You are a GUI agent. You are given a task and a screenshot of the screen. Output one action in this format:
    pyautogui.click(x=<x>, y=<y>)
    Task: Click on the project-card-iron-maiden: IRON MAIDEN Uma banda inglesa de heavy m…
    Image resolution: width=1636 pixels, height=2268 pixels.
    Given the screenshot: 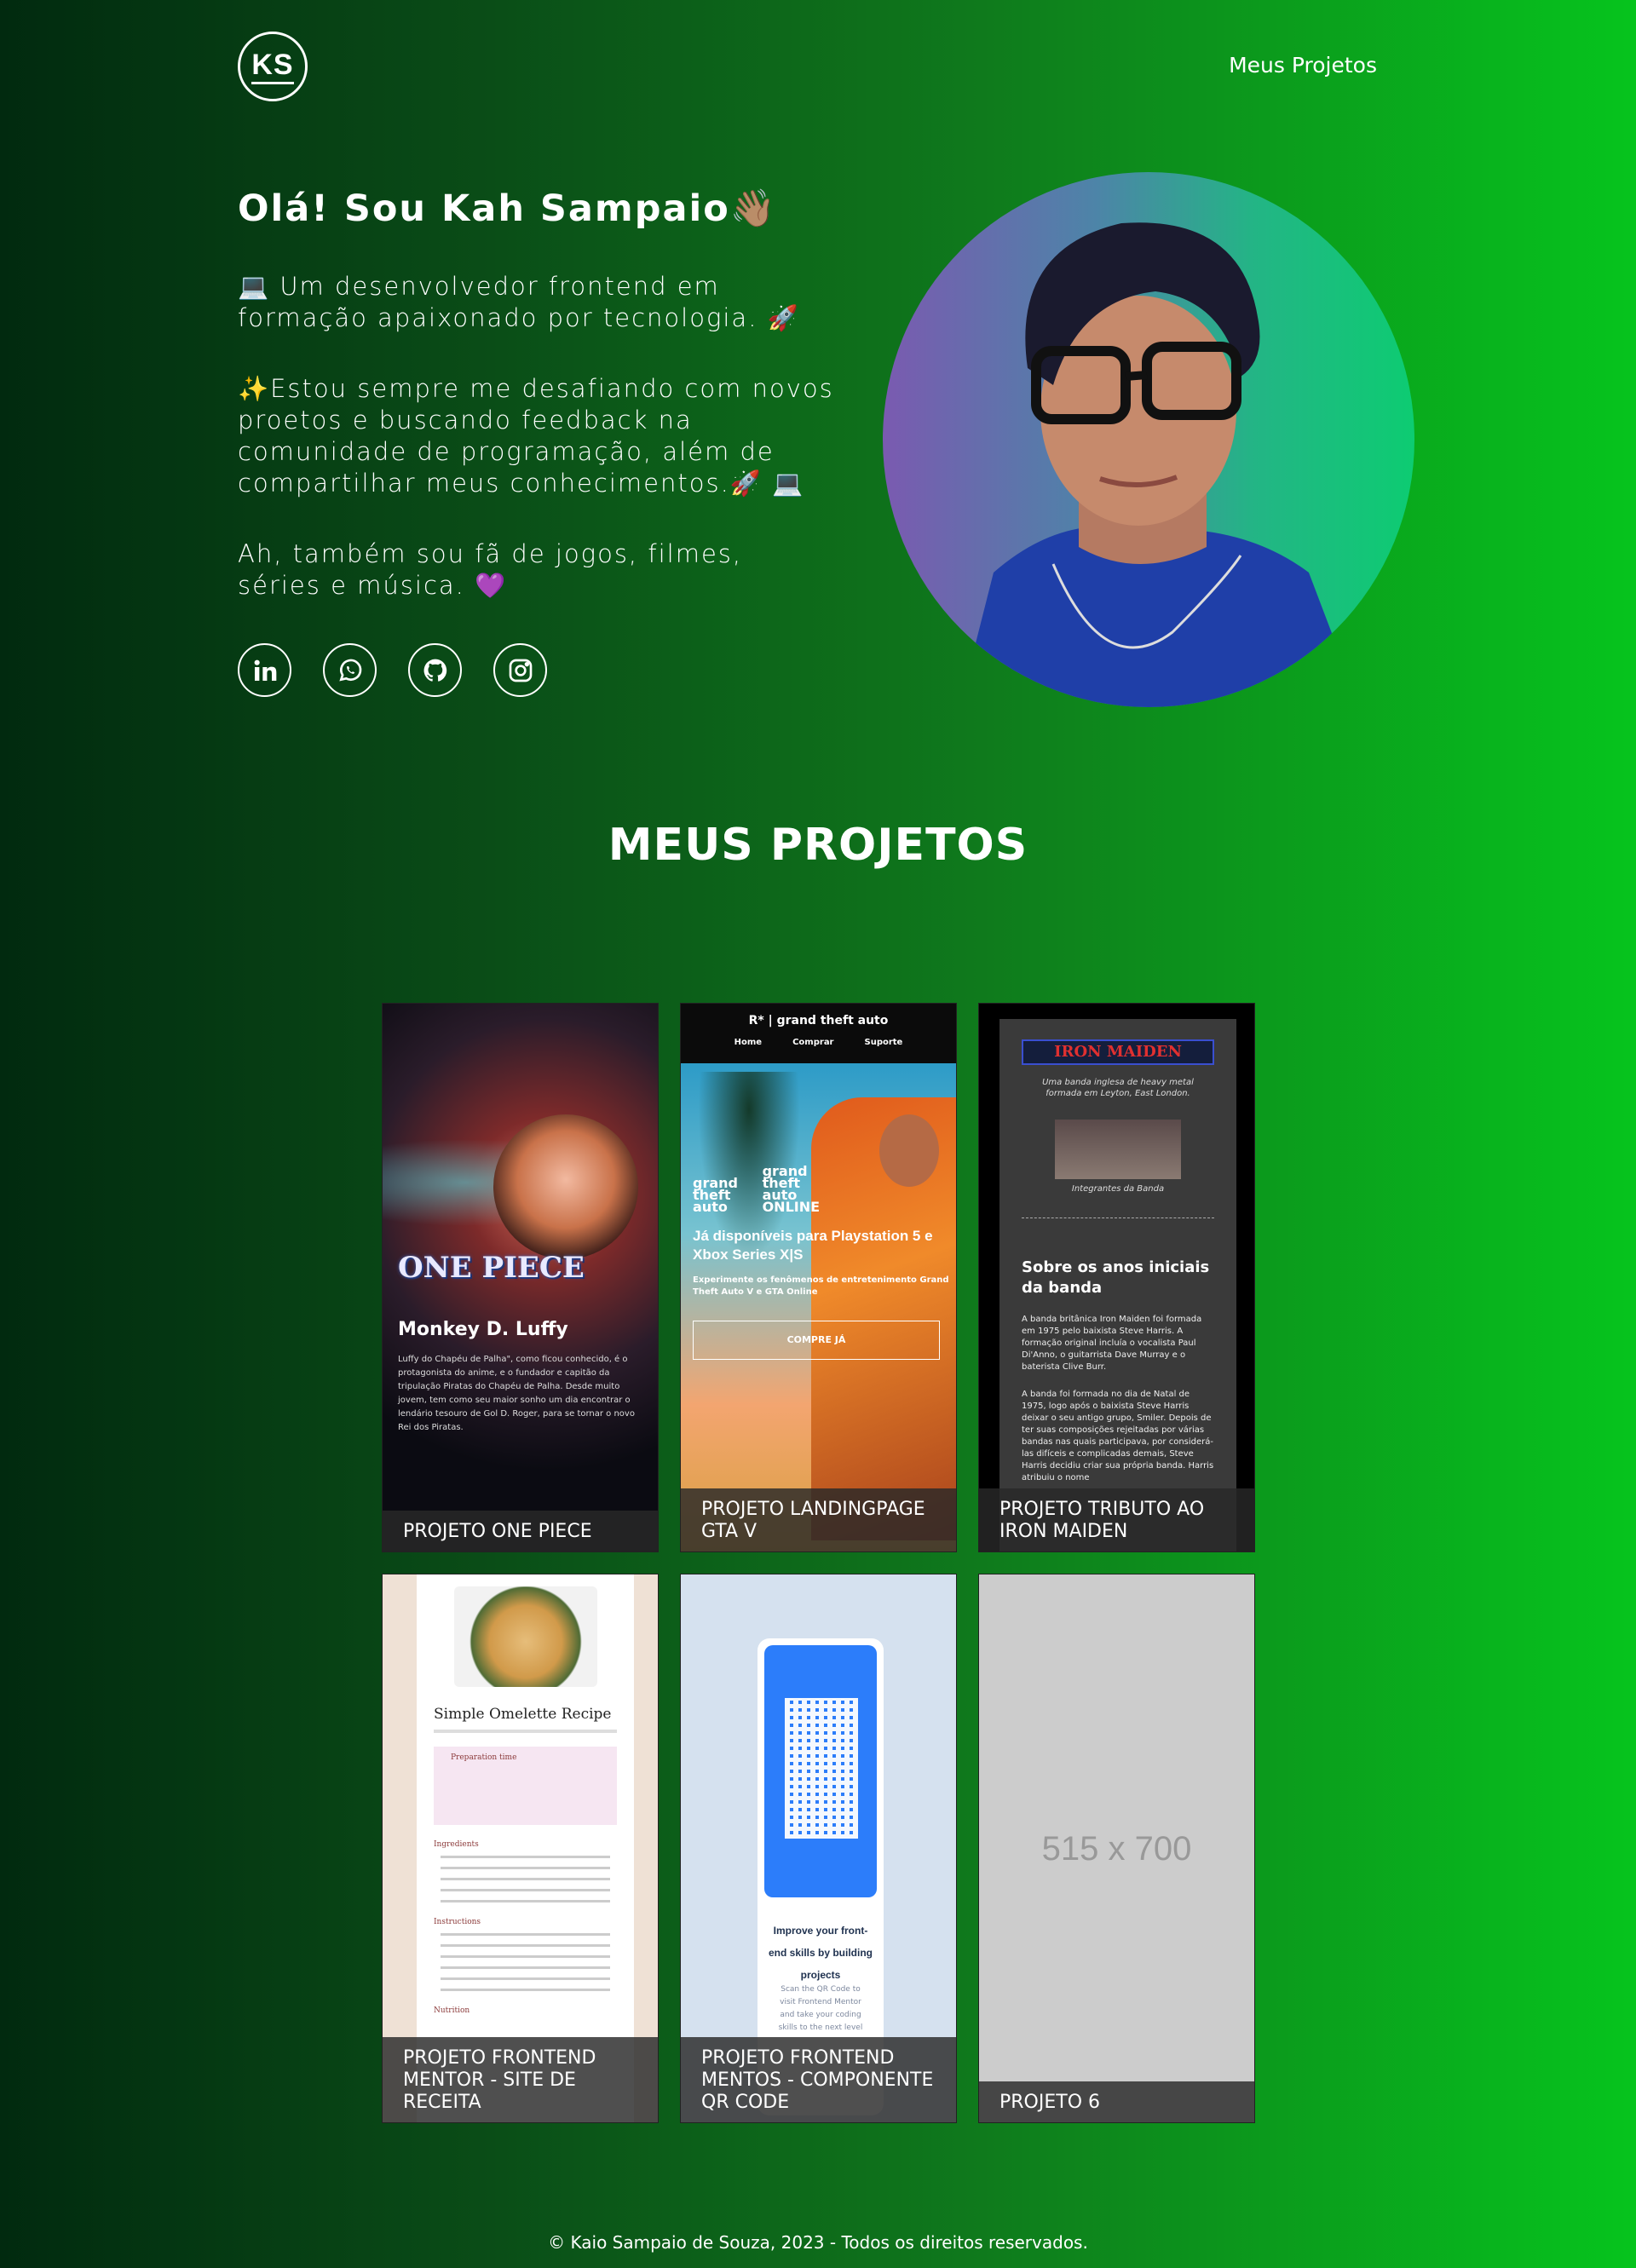 What is the action you would take?
    pyautogui.click(x=1116, y=1278)
    